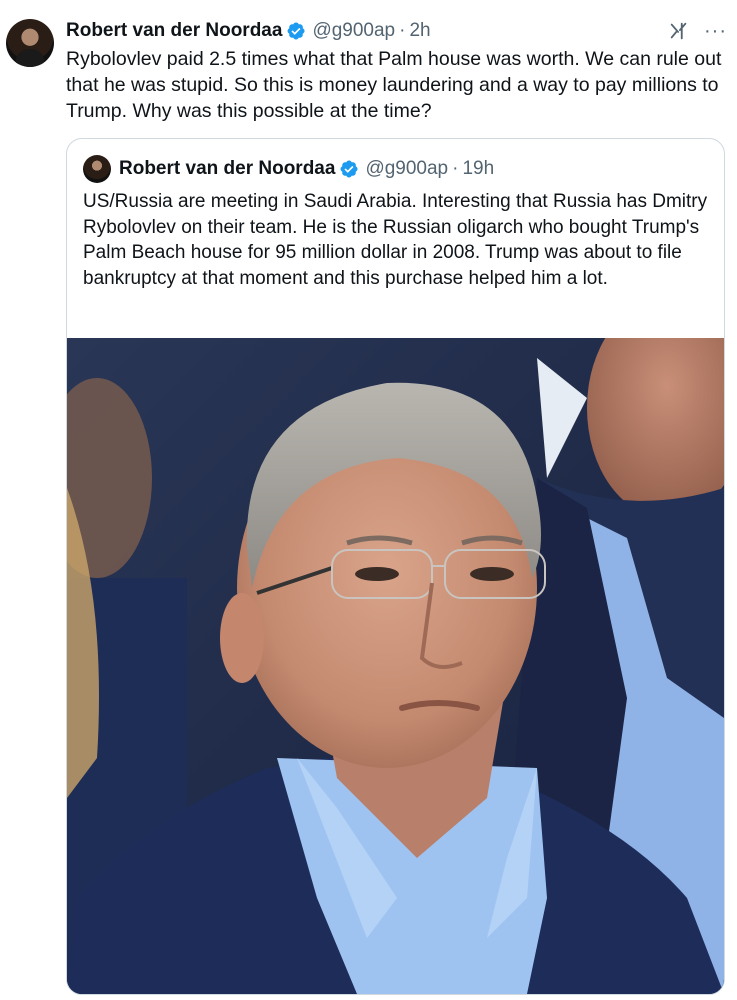 This screenshot has height=1000, width=737. I want to click on author-handle: @g900ap, so click(353, 31).